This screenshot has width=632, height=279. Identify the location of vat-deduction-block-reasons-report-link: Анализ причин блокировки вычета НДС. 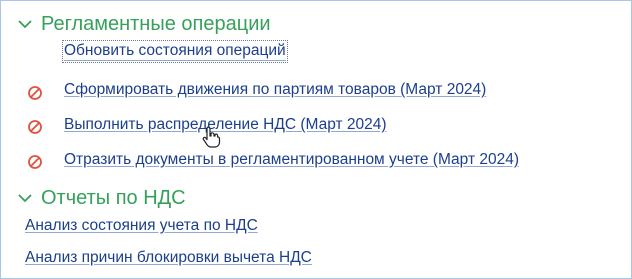
(168, 258).